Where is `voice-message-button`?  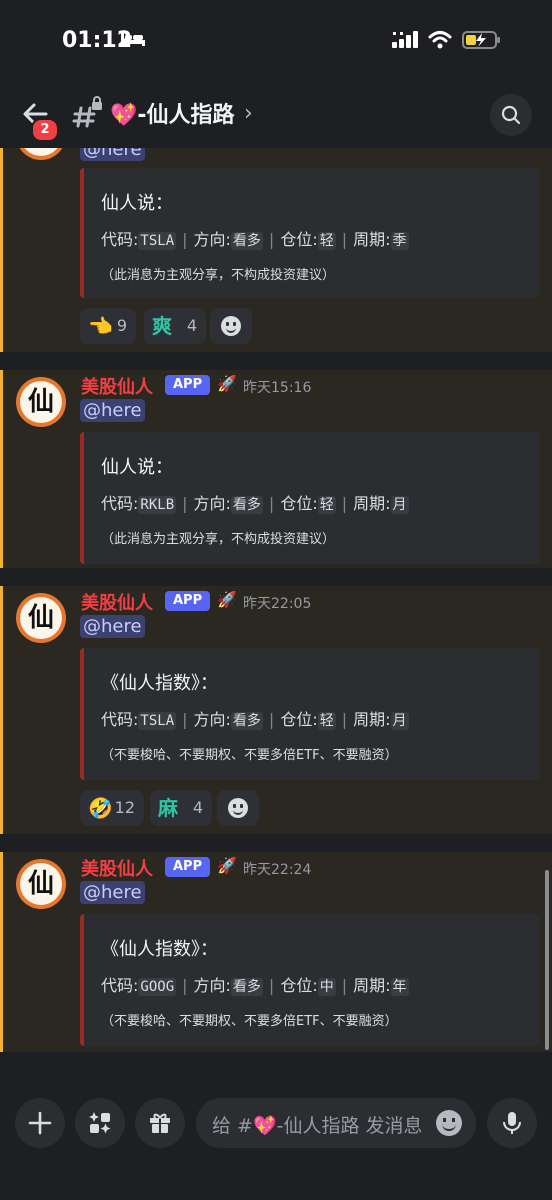 voice-message-button is located at coordinates (512, 1123).